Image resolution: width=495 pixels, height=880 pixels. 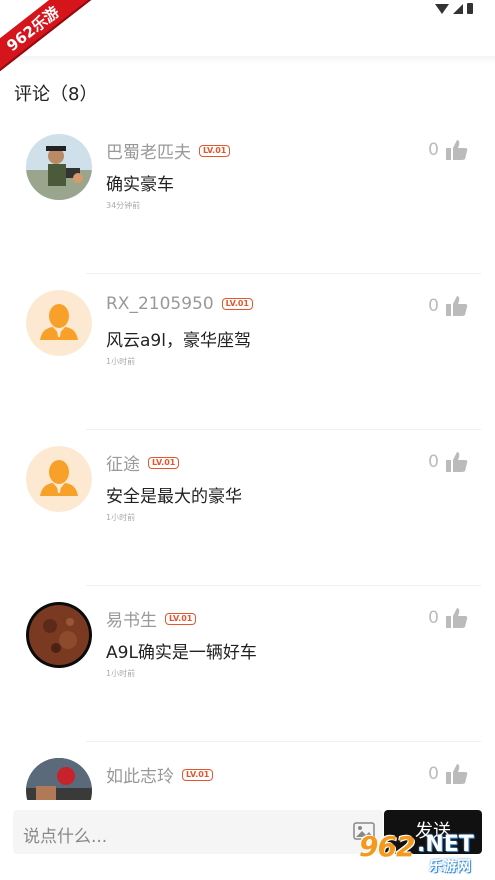 I want to click on photo-avatar-icon, so click(x=59, y=167).